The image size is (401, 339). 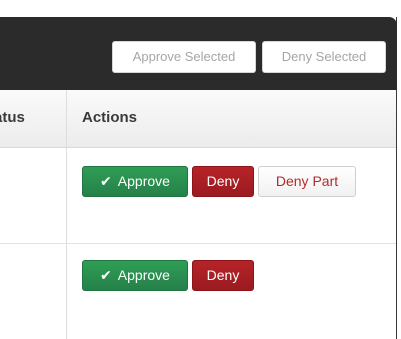 What do you see at coordinates (33, 118) in the screenshot?
I see `column-header-status: atus` at bounding box center [33, 118].